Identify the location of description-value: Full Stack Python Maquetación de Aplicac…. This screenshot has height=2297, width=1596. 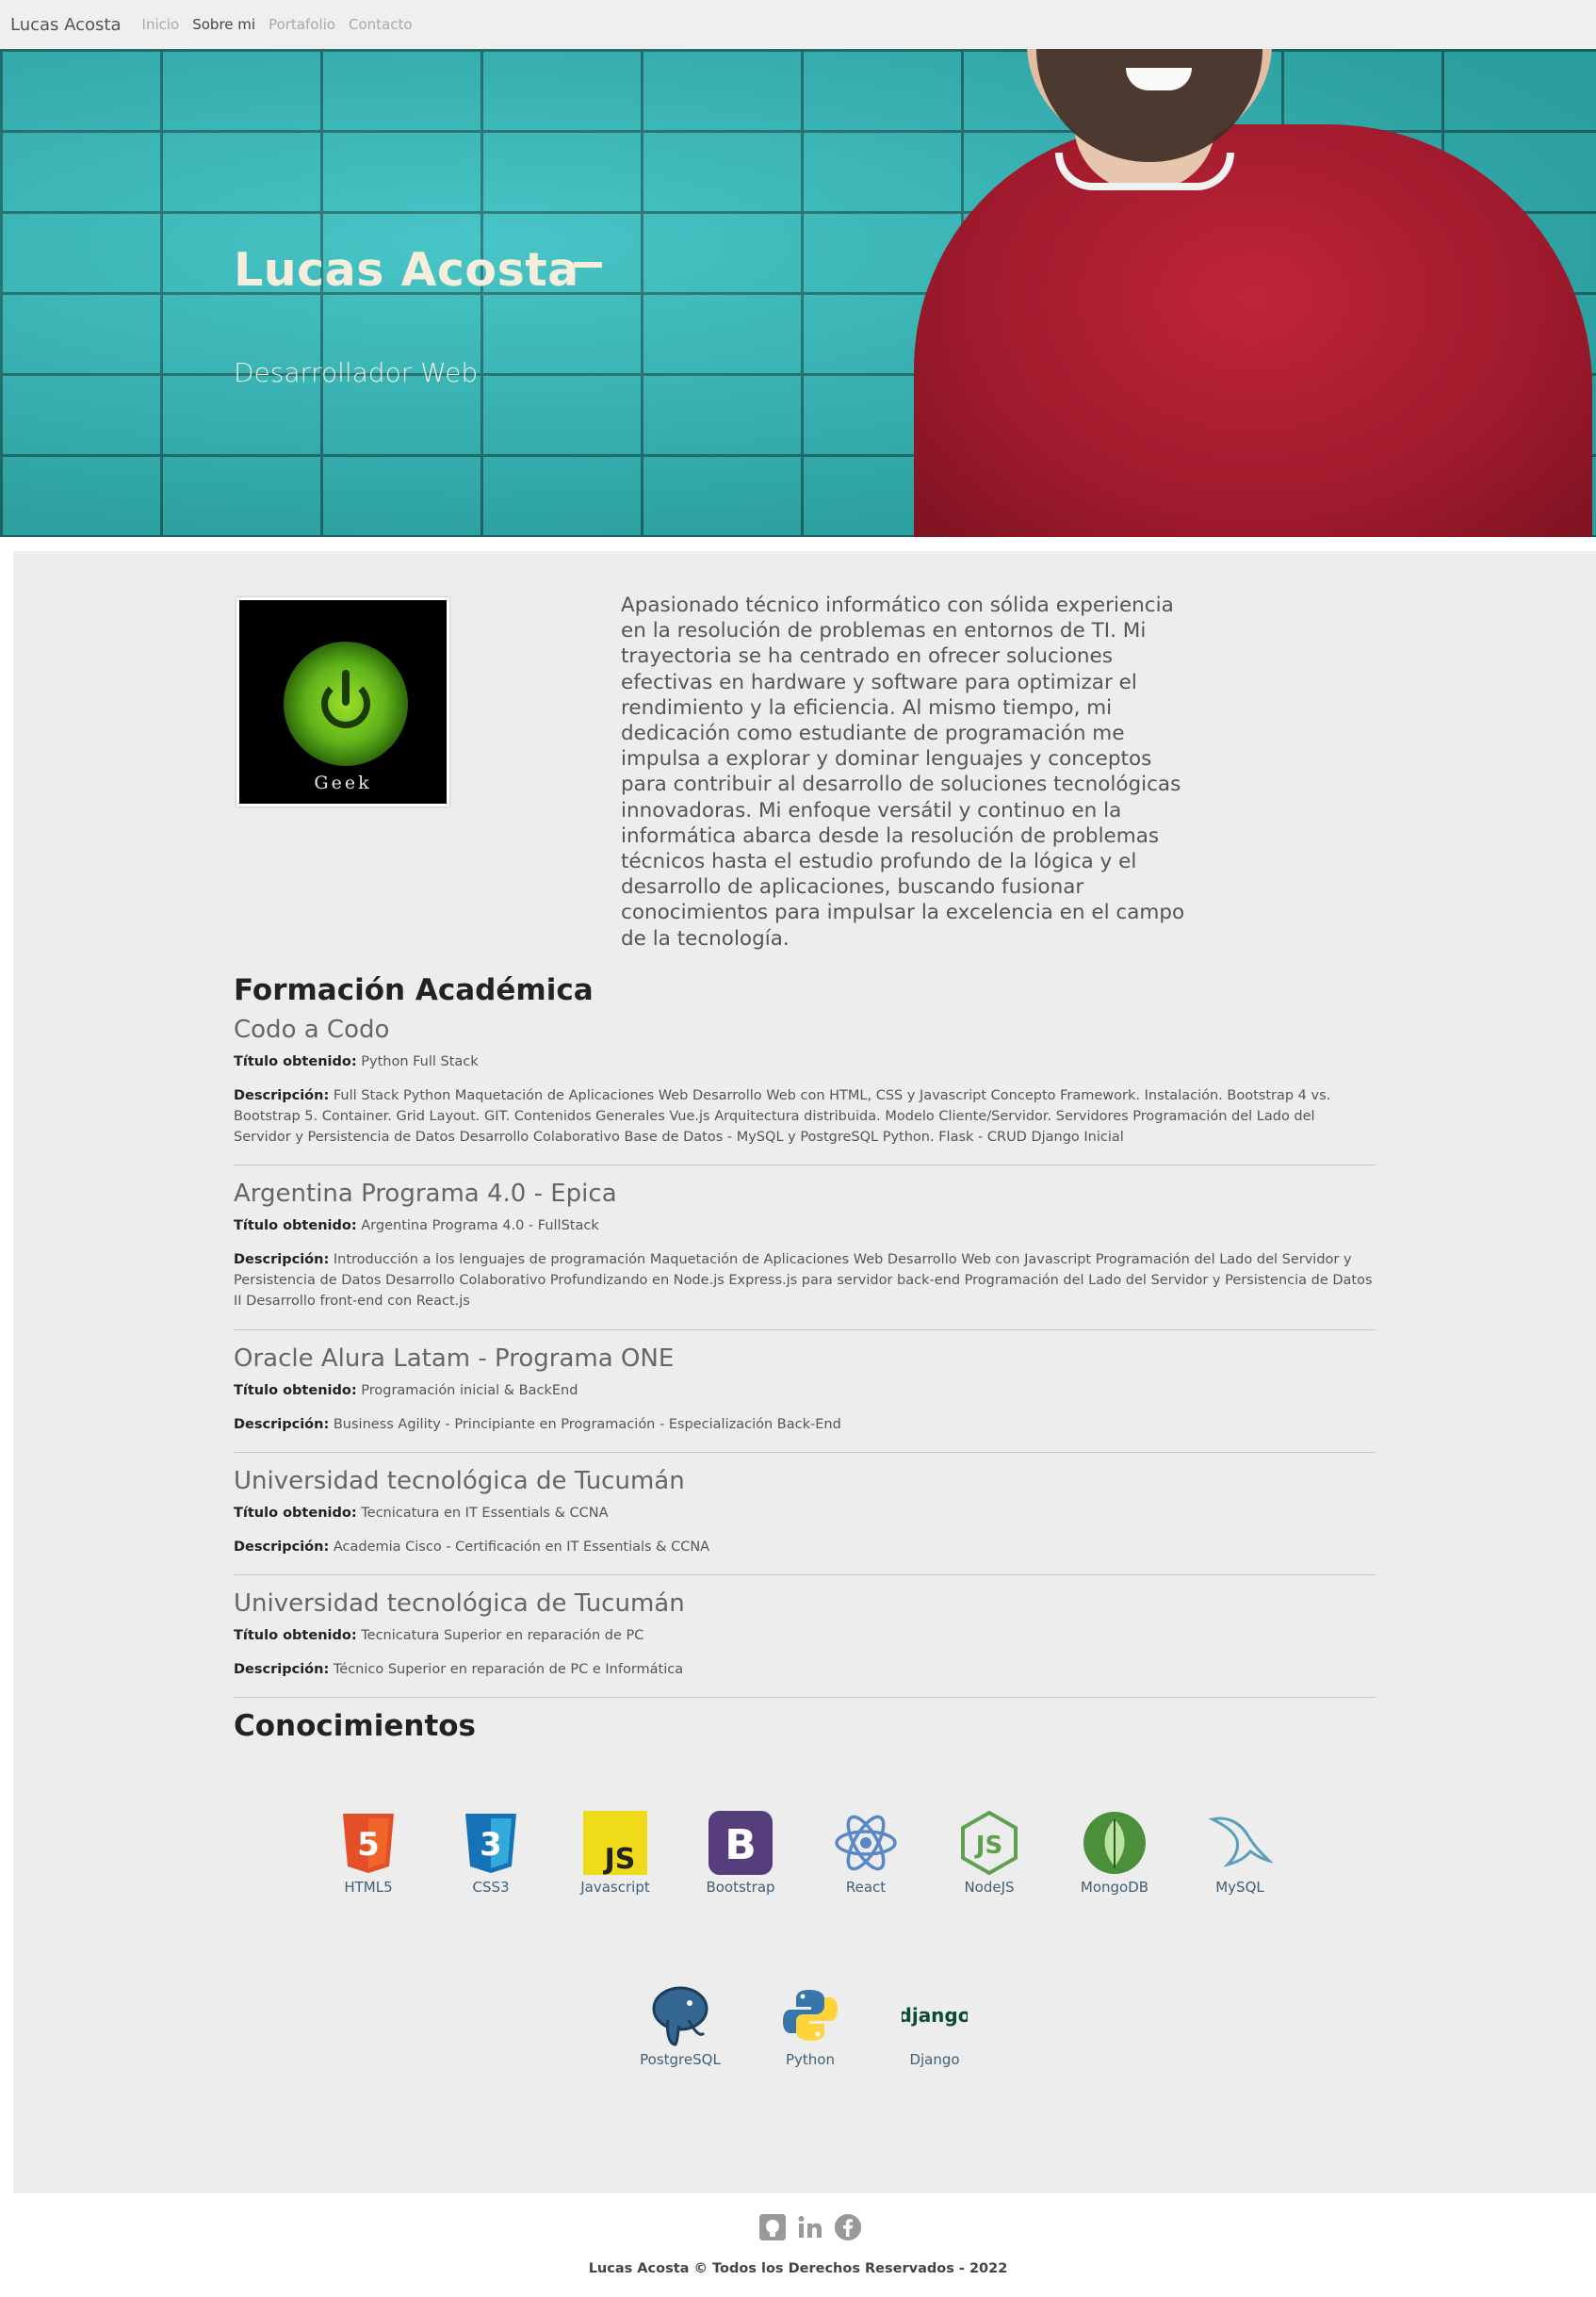
(782, 1116).